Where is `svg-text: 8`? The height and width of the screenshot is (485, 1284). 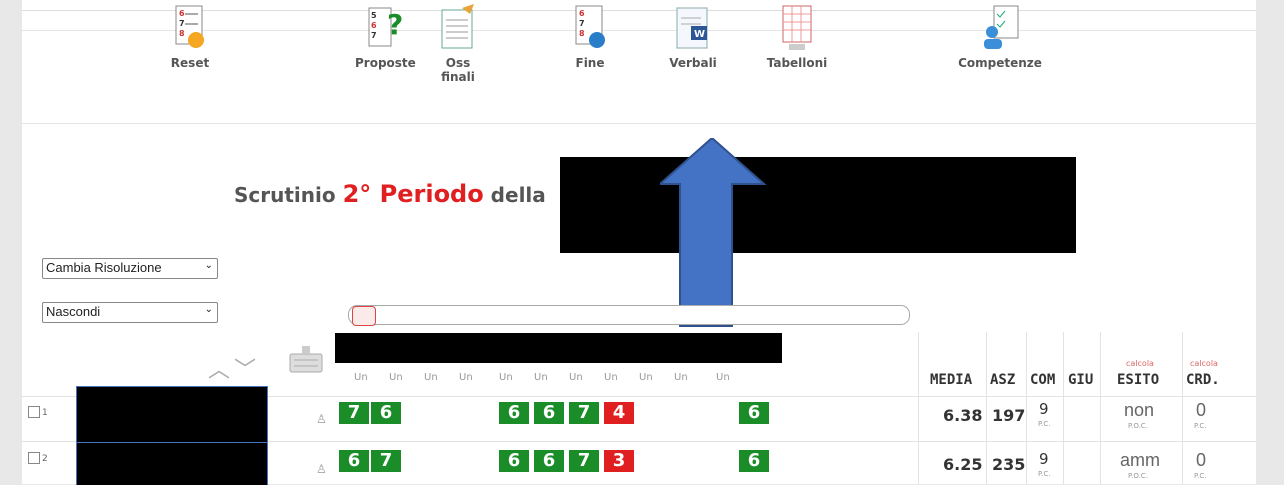
svg-text: 8 is located at coordinates (582, 33).